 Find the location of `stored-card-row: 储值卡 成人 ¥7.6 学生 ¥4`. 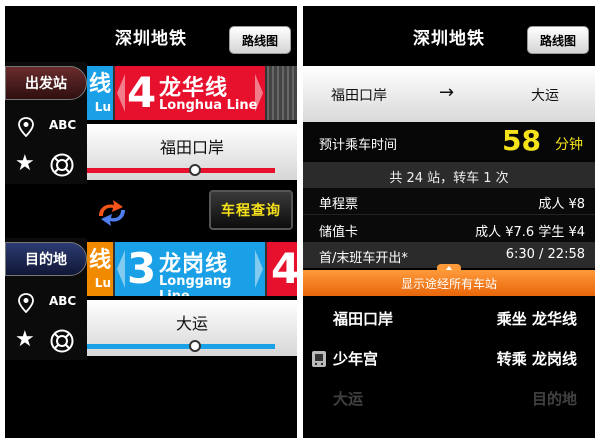

stored-card-row: 储值卡 成人 ¥7.6 学生 ¥4 is located at coordinates (449, 228).